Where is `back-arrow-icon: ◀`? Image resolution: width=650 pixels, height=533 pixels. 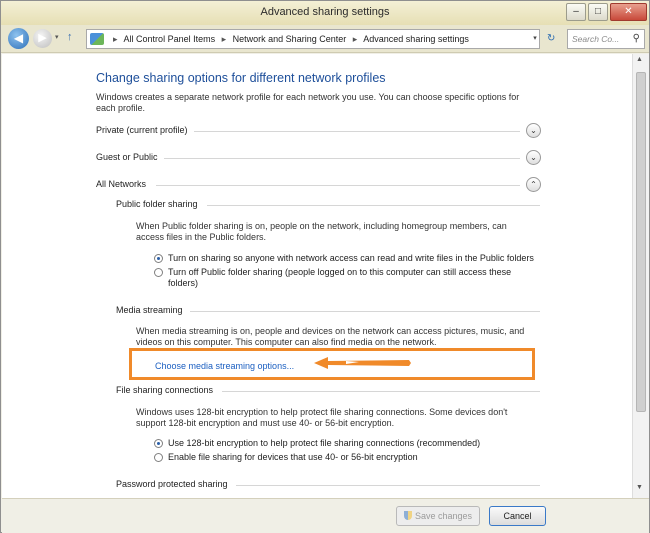
back-arrow-icon: ◀ is located at coordinates (18, 38).